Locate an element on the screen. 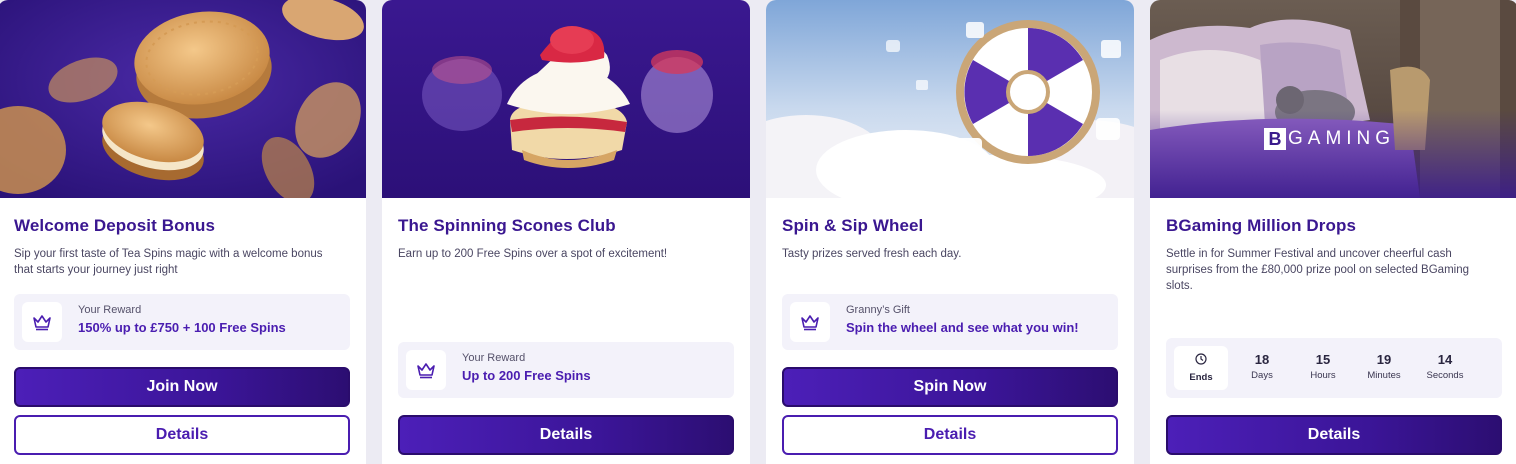 The height and width of the screenshot is (464, 1516). countdown-seconds: 14 Seconds is located at coordinates (1445, 366).